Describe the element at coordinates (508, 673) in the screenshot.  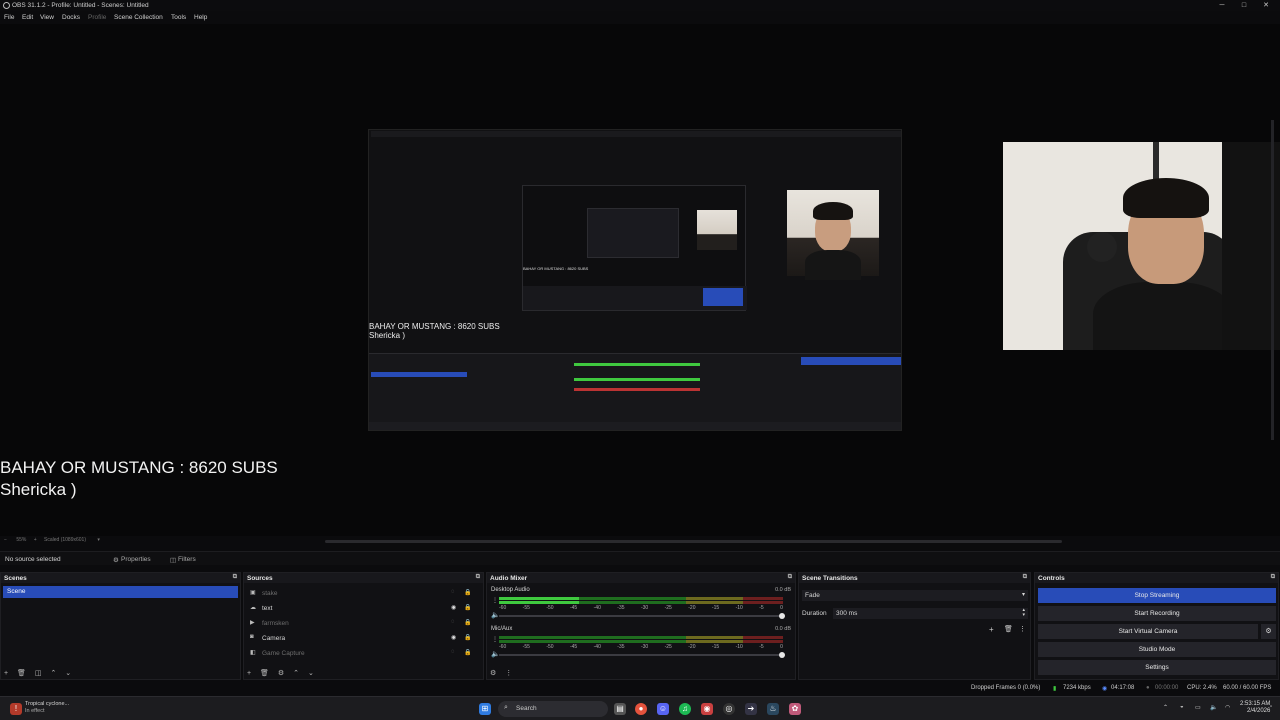
I see `mixer-menu-icon: ⋮` at that location.